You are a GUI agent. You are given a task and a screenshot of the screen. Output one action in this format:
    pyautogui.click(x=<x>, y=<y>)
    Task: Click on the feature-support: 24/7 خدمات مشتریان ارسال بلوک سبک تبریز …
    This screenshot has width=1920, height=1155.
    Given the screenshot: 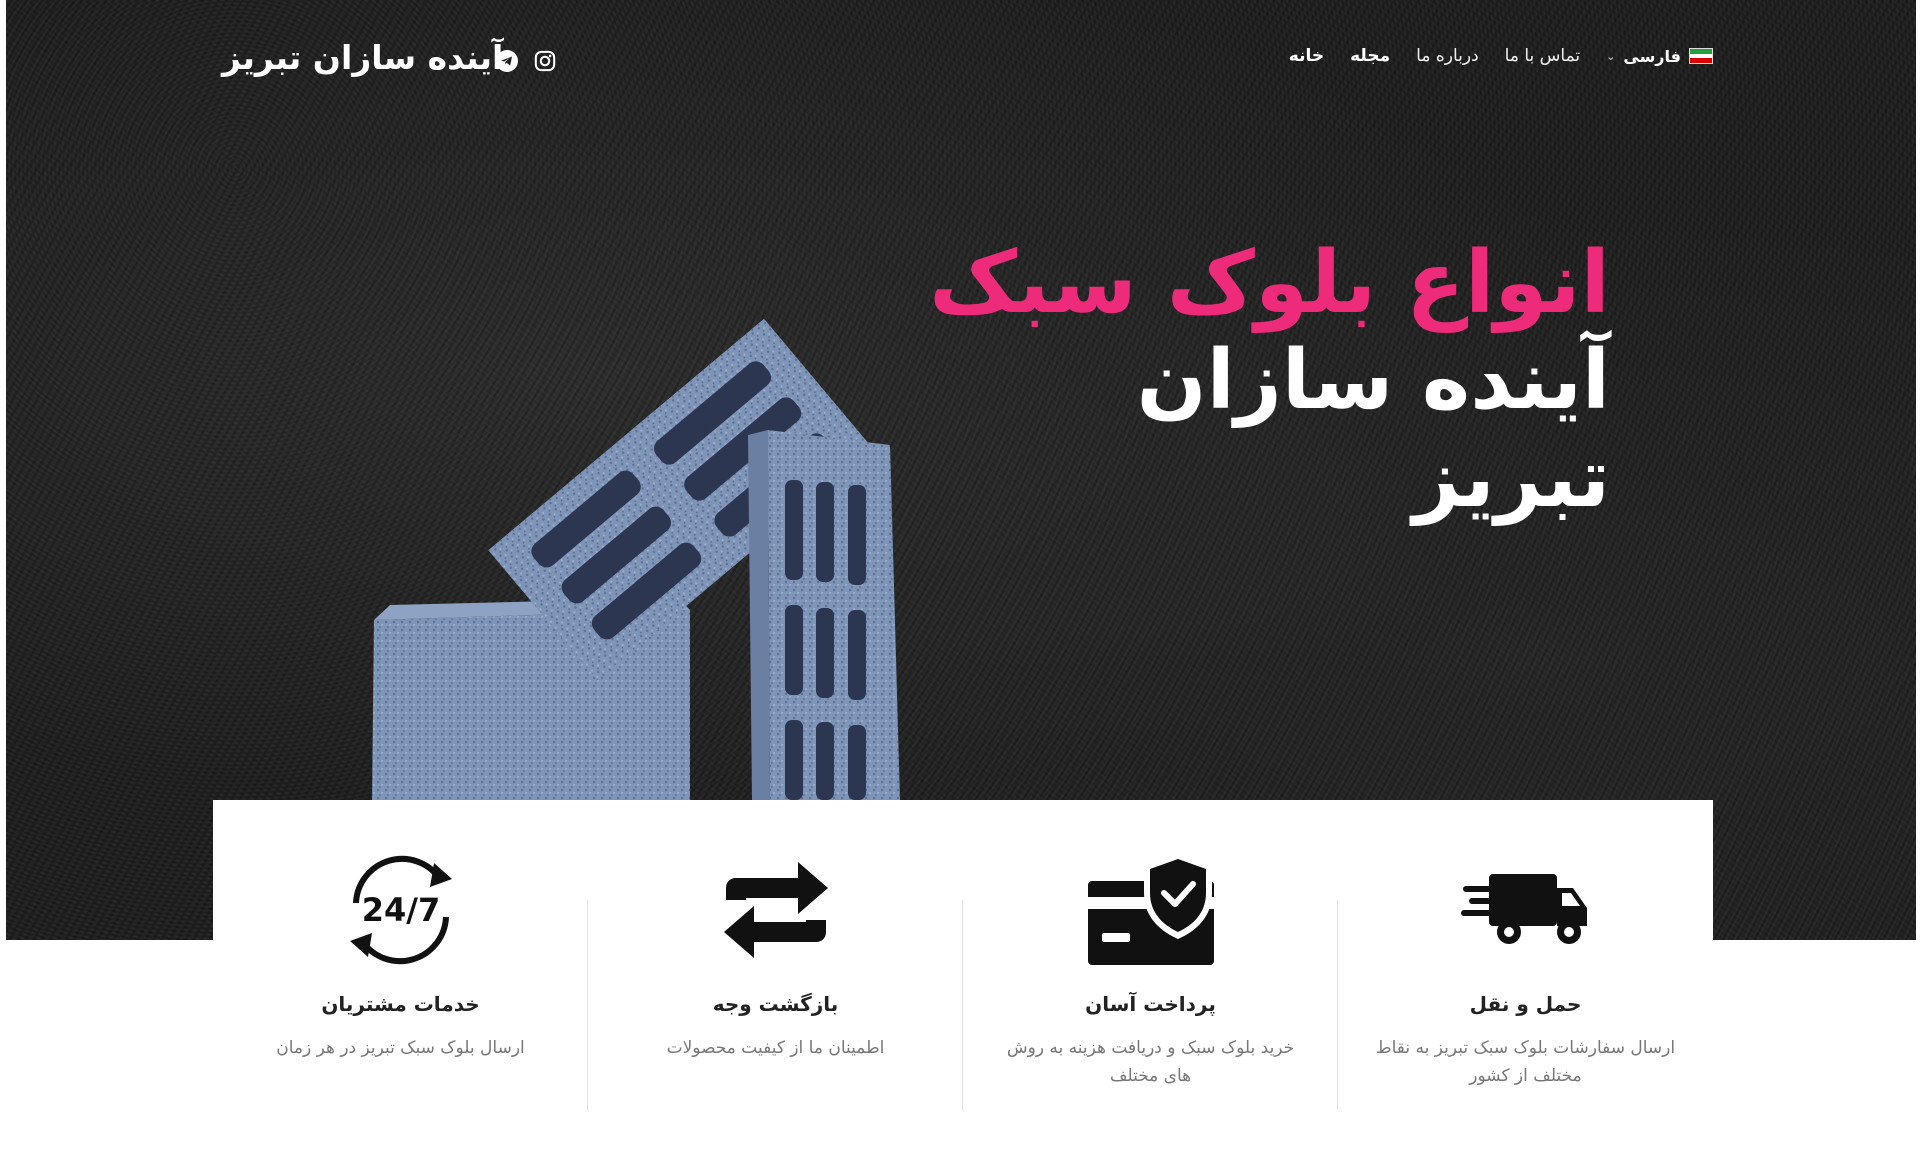 What is the action you would take?
    pyautogui.click(x=400, y=980)
    